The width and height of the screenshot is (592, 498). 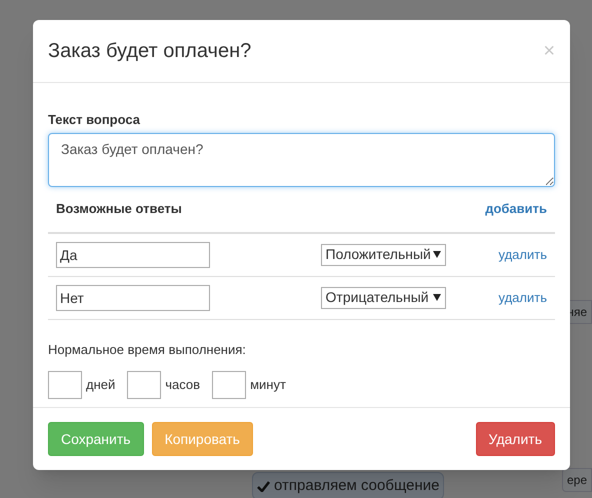 What do you see at coordinates (263, 486) in the screenshot?
I see `check-icon` at bounding box center [263, 486].